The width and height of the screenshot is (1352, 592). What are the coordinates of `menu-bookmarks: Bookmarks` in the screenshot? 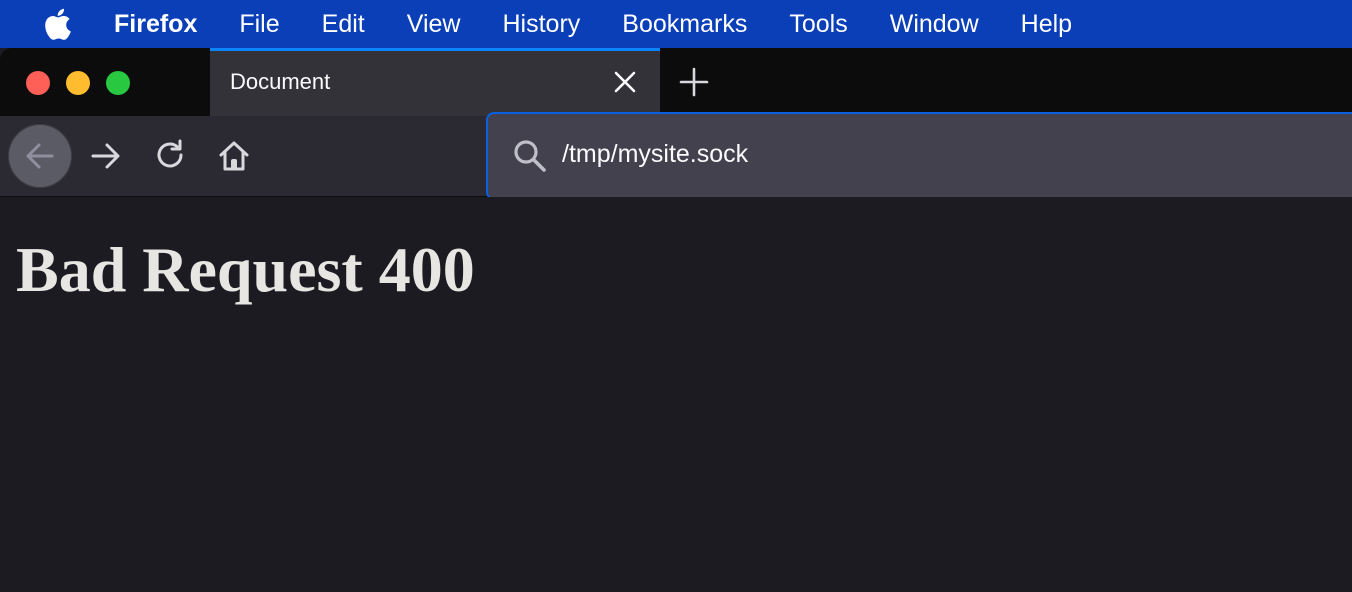 It's located at (684, 24).